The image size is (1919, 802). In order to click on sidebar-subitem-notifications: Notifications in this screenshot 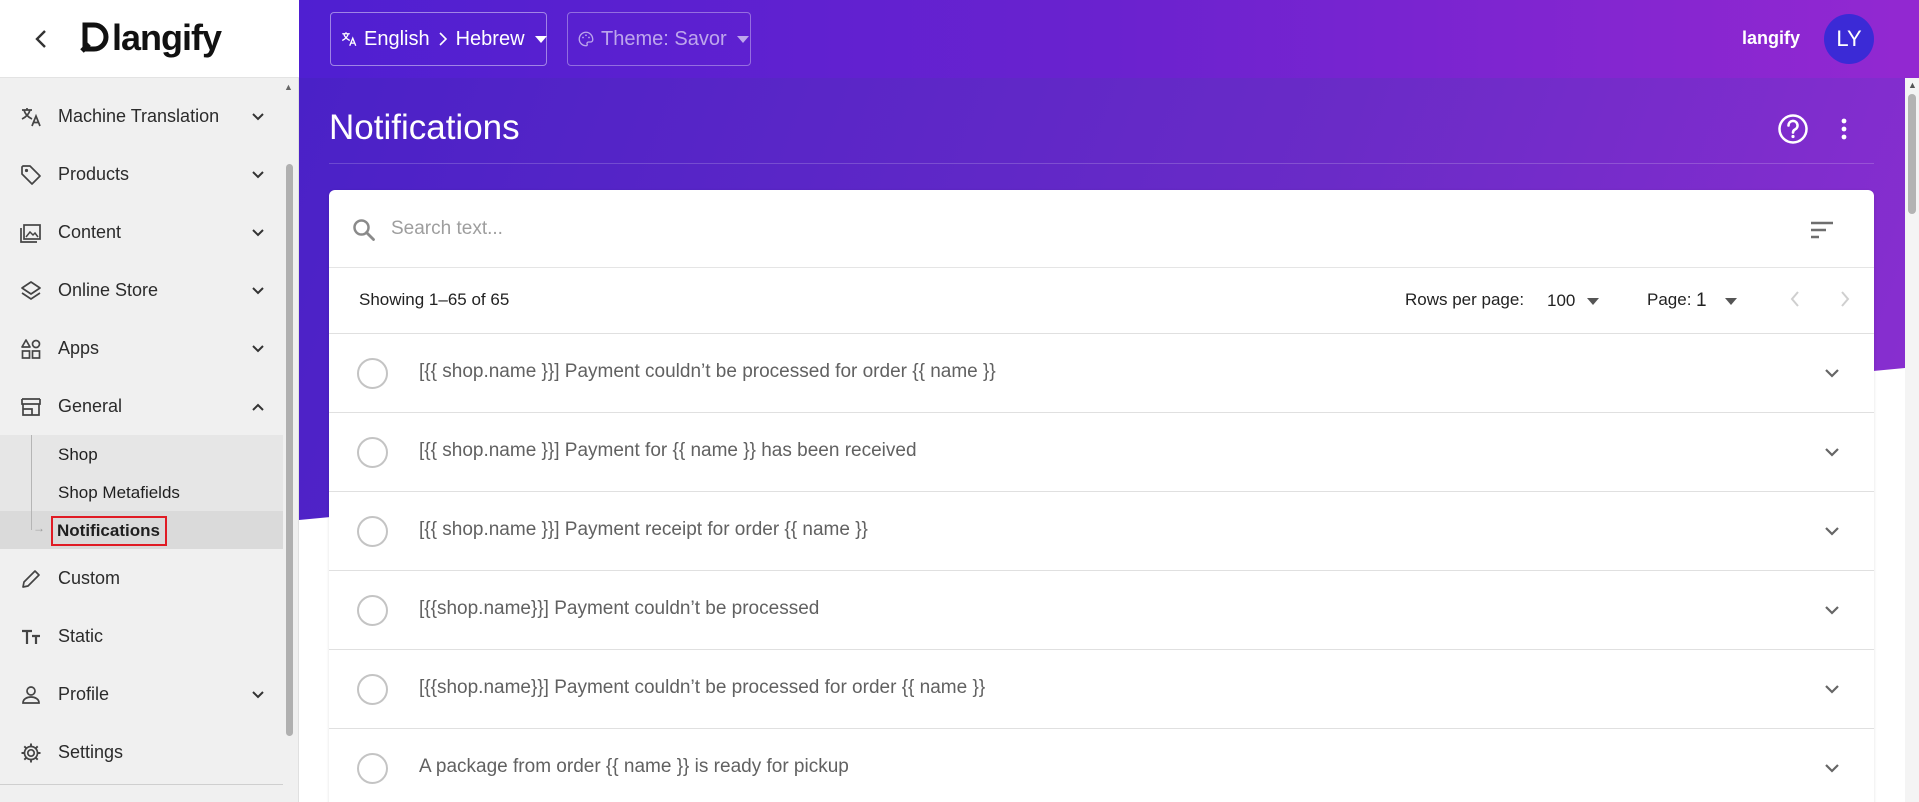, I will do `click(109, 531)`.